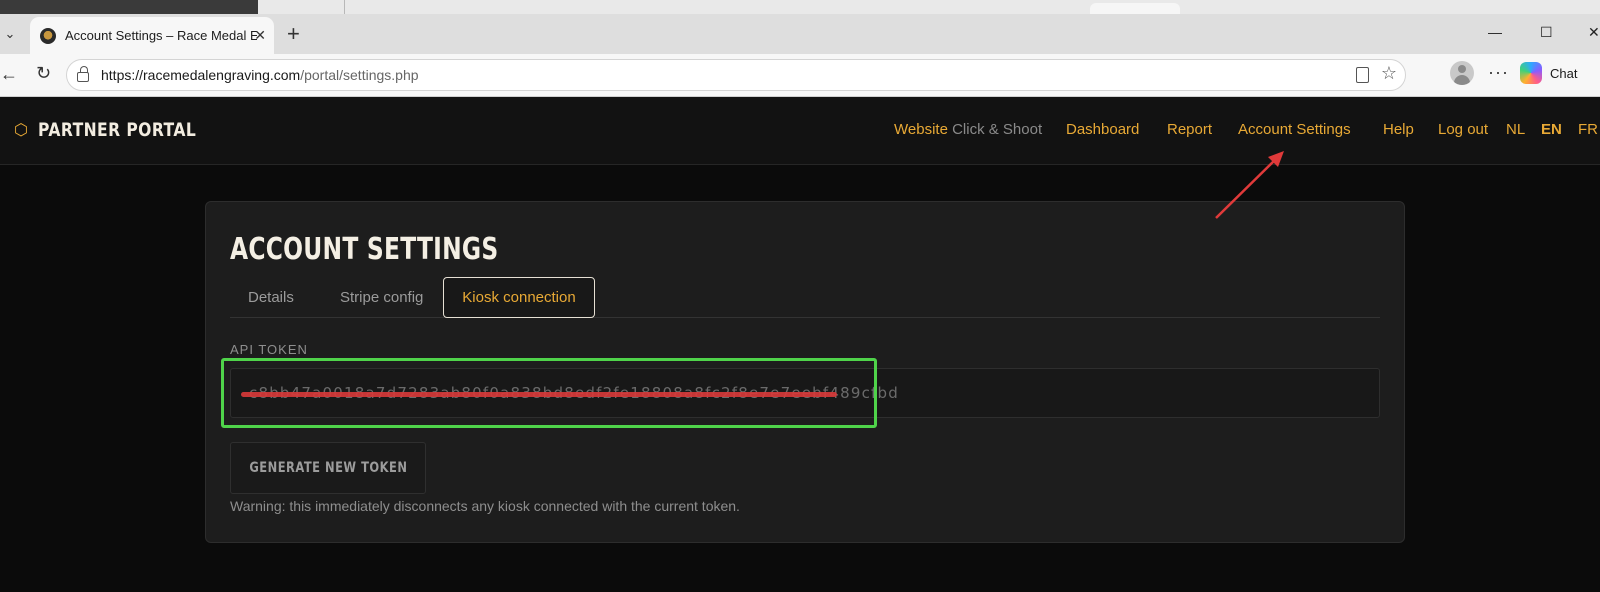  I want to click on annotation-arrow, so click(1249, 185).